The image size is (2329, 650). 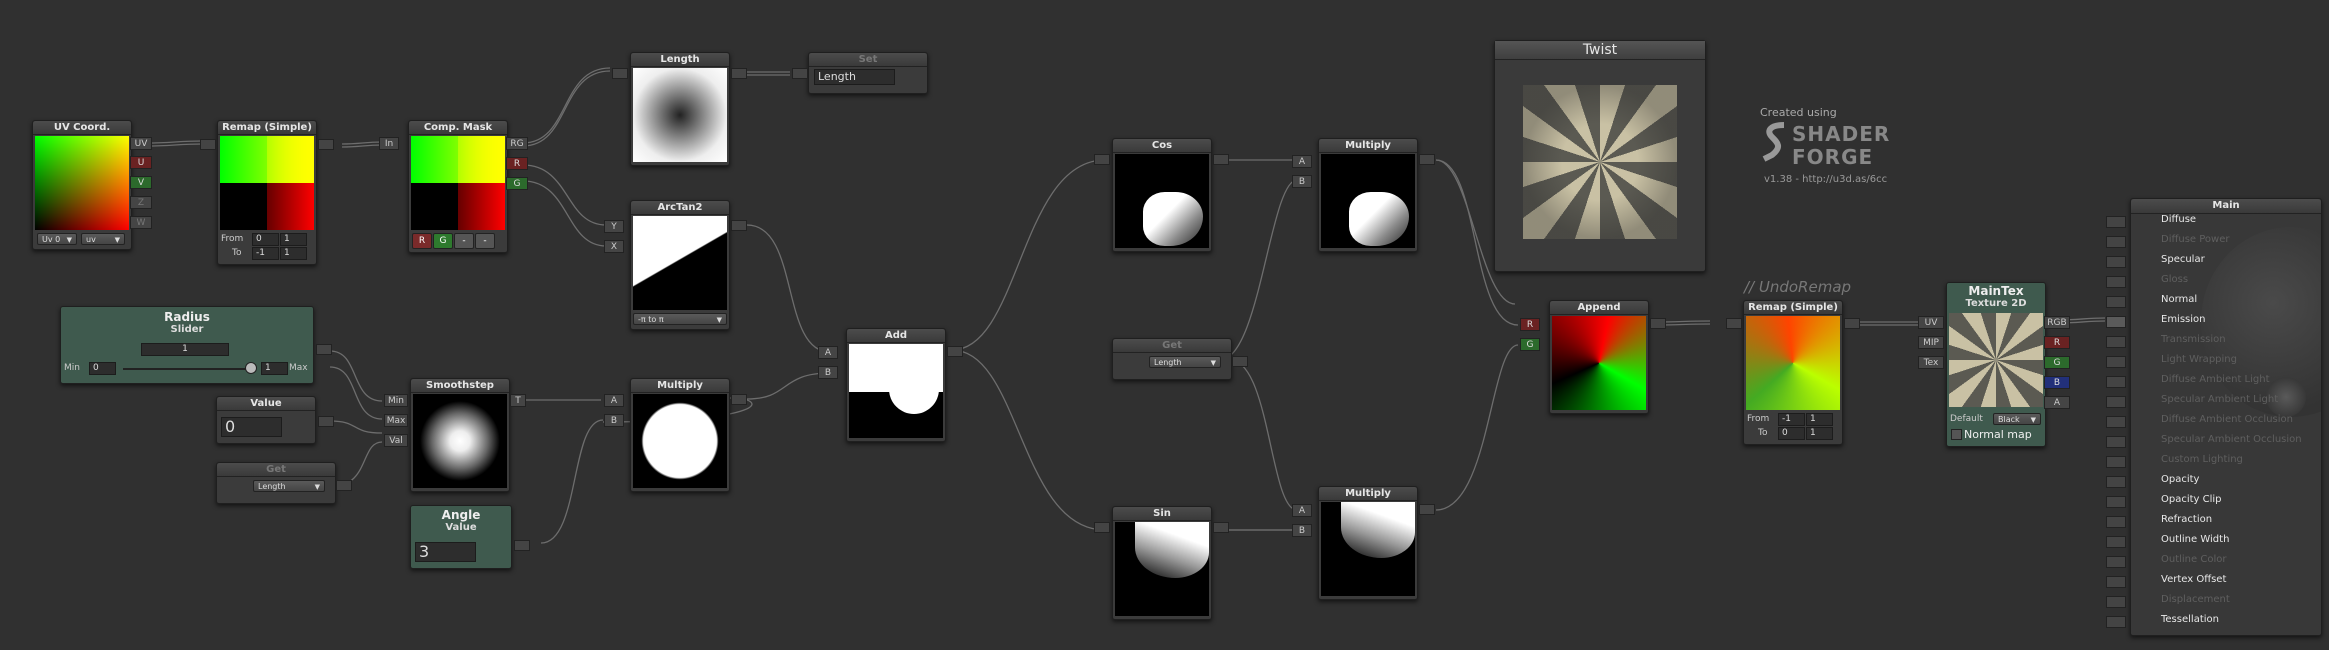 I want to click on port-y: Y, so click(x=614, y=226).